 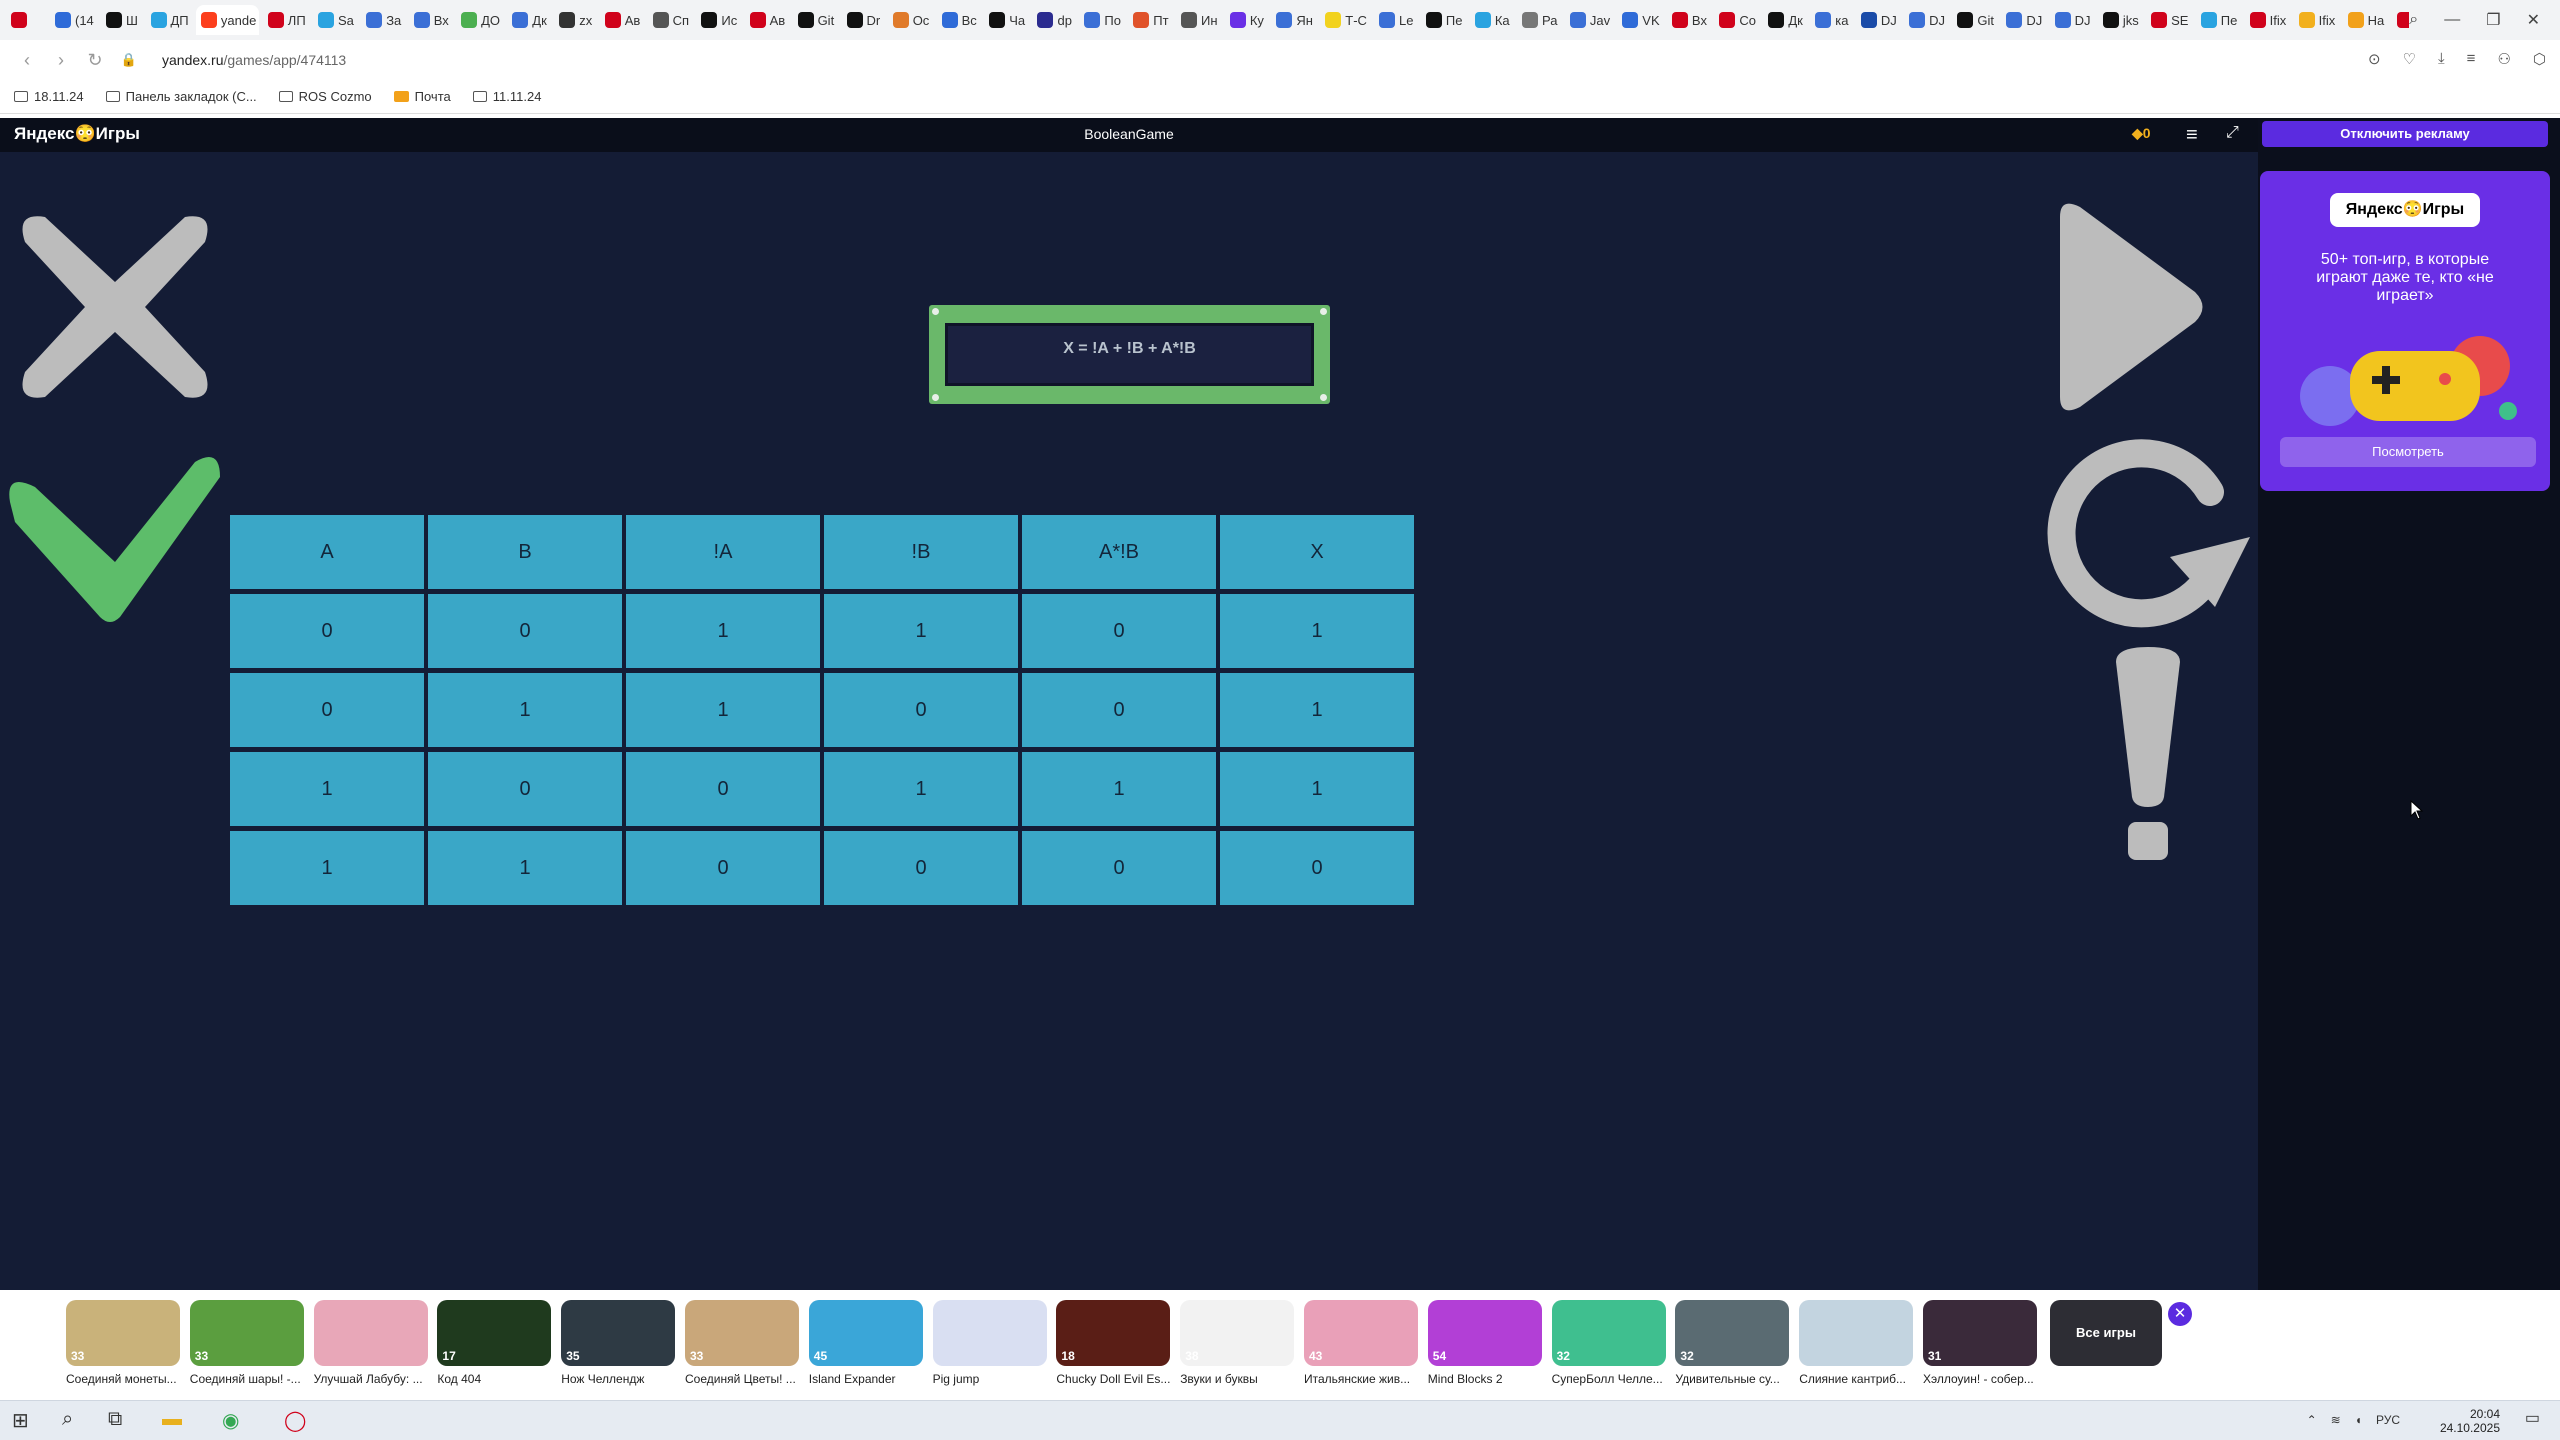 What do you see at coordinates (1053, 20) in the screenshot?
I see `browser-tab: dp` at bounding box center [1053, 20].